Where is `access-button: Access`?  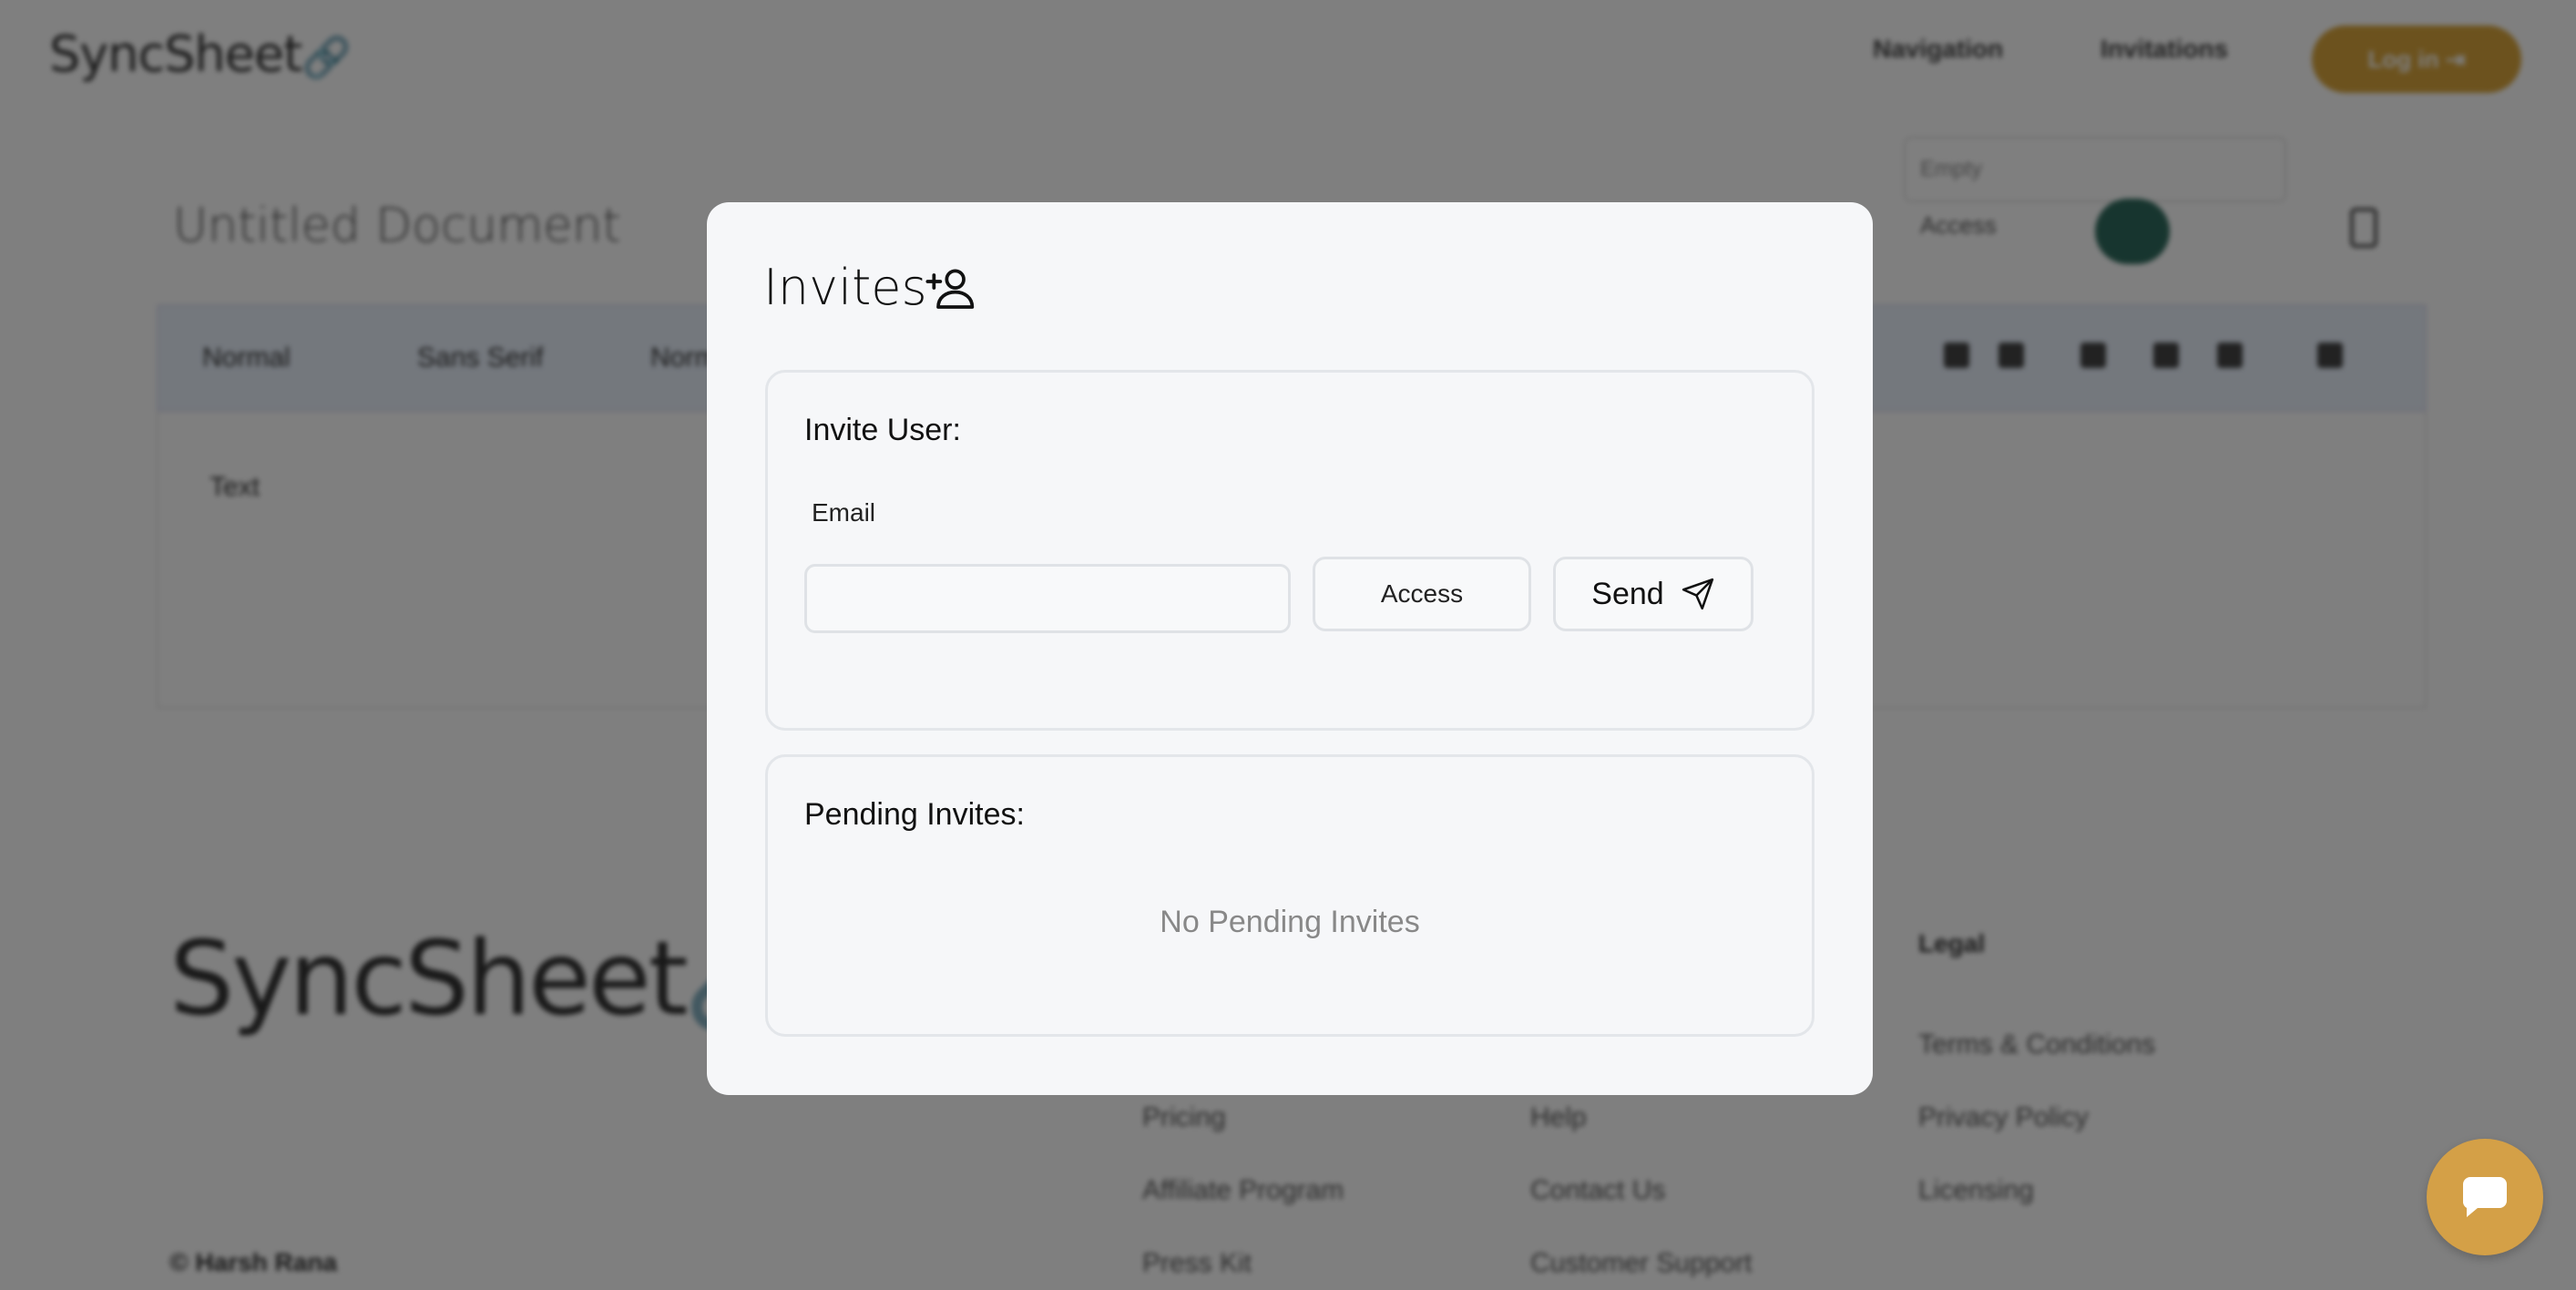
access-button: Access is located at coordinates (1422, 594).